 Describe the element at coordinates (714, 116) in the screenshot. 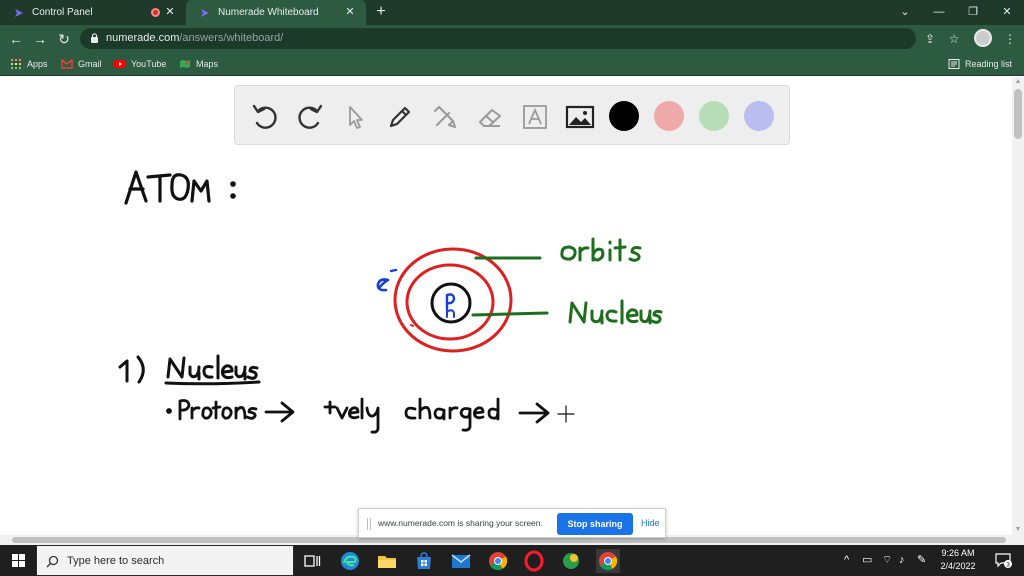

I see `color-swatch-green` at that location.